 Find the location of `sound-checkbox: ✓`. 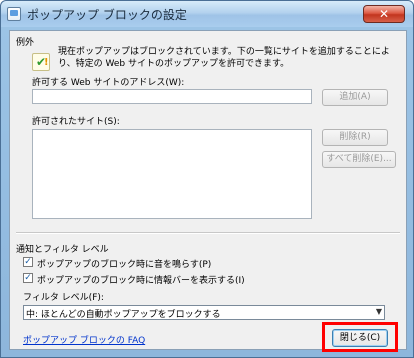

sound-checkbox: ✓ is located at coordinates (28, 262).